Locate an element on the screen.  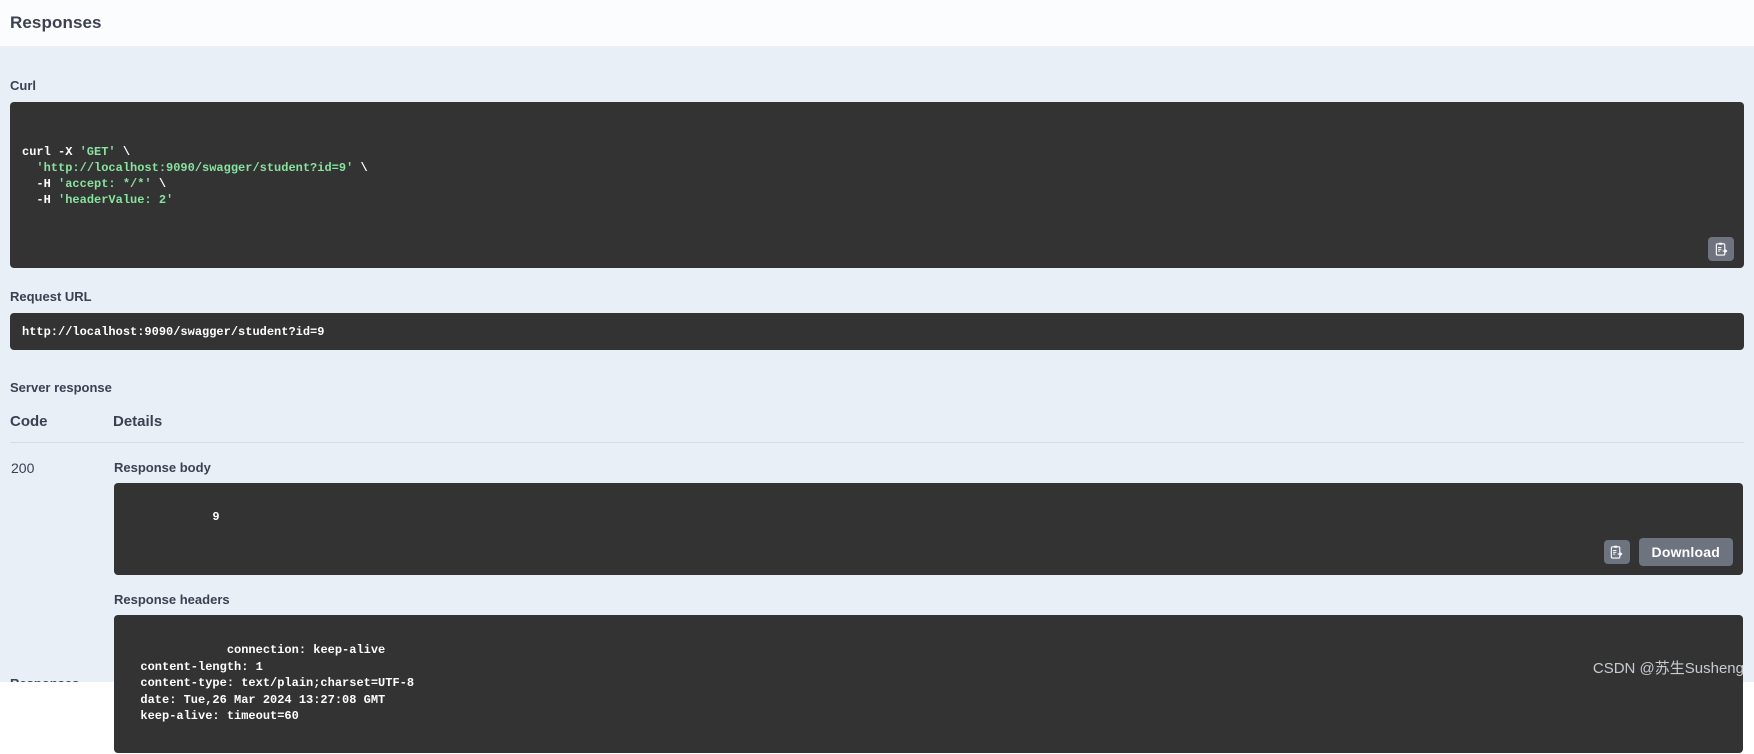
response-body-block: 9 Download is located at coordinates (928, 529).